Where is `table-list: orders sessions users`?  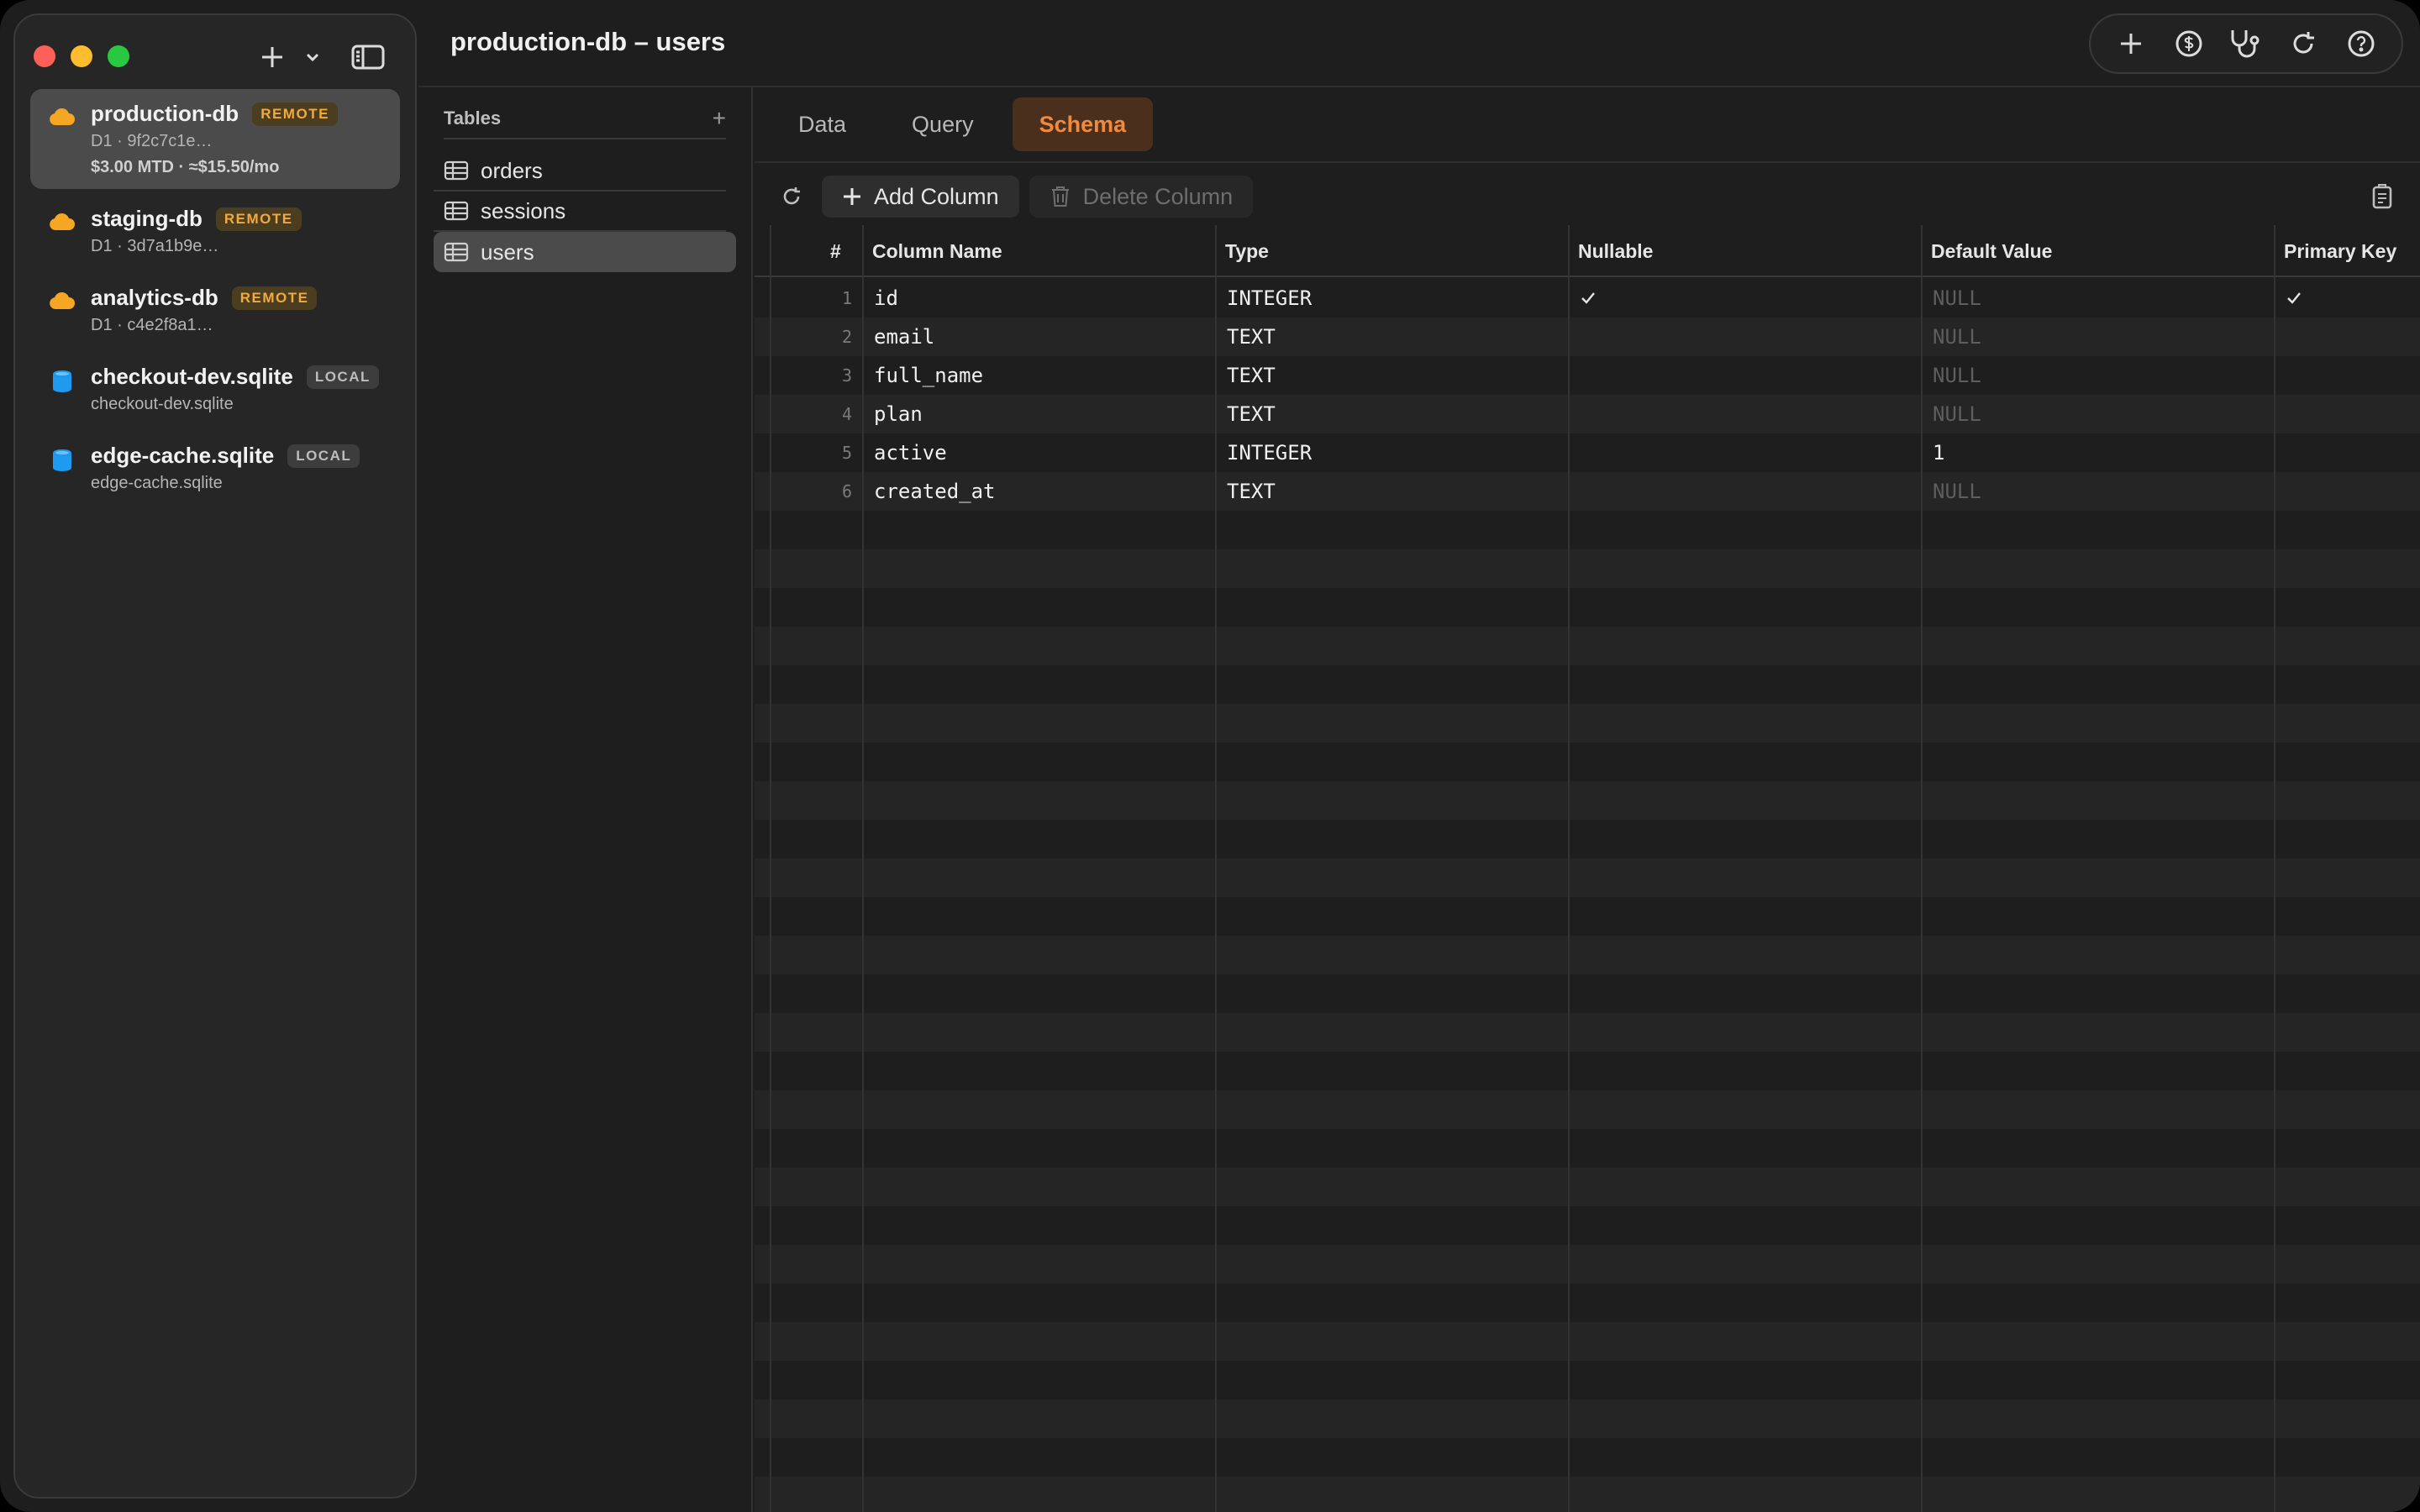
table-list: orders sessions users is located at coordinates (585, 211).